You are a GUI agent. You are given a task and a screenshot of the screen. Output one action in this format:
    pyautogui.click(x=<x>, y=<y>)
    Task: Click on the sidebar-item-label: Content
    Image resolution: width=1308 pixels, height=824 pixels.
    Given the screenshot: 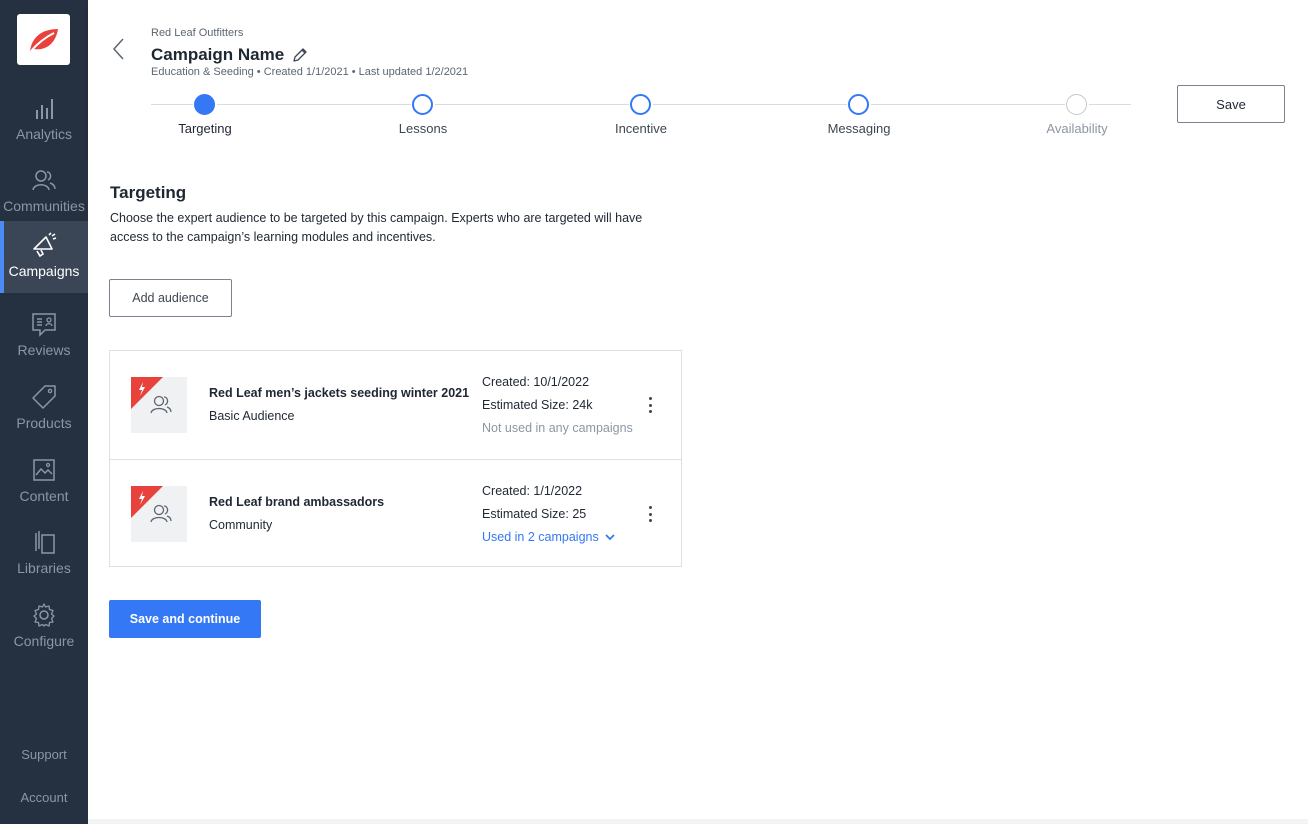 What is the action you would take?
    pyautogui.click(x=44, y=496)
    